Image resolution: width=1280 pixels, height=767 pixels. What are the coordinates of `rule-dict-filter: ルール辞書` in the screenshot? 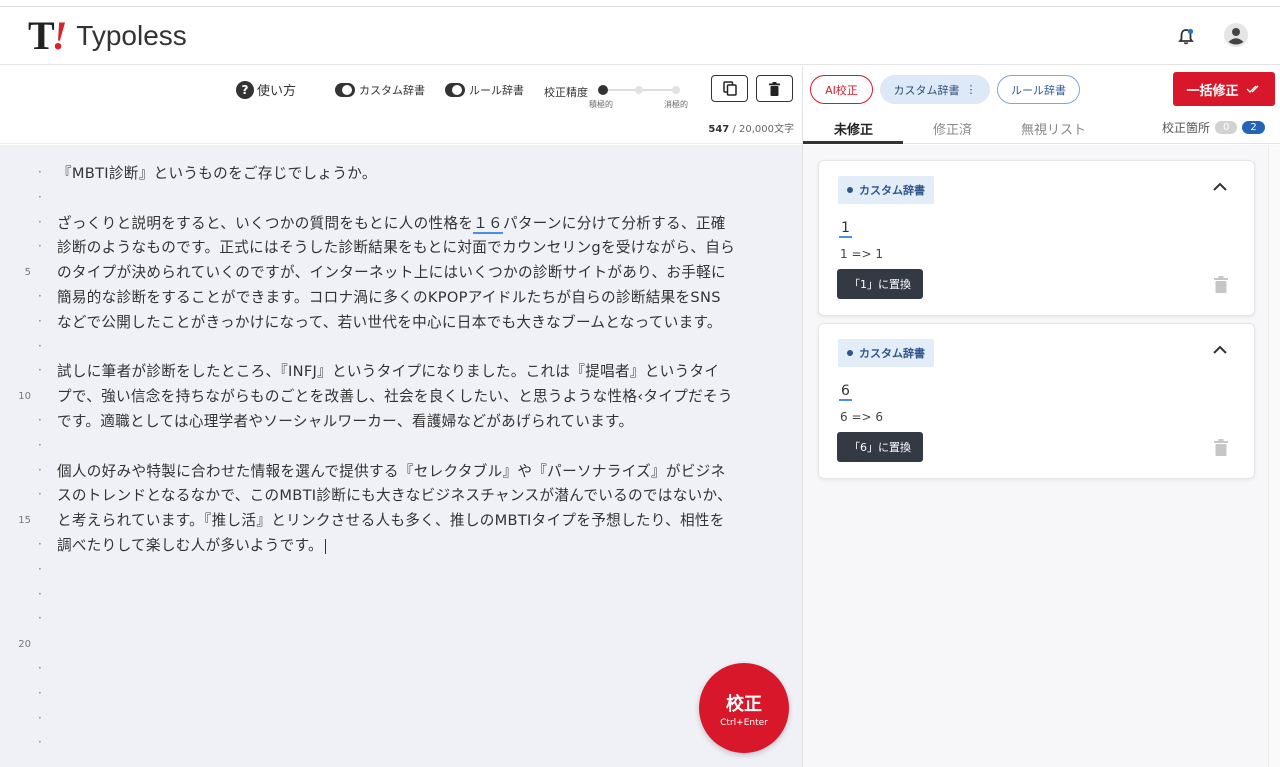 It's located at (1038, 89).